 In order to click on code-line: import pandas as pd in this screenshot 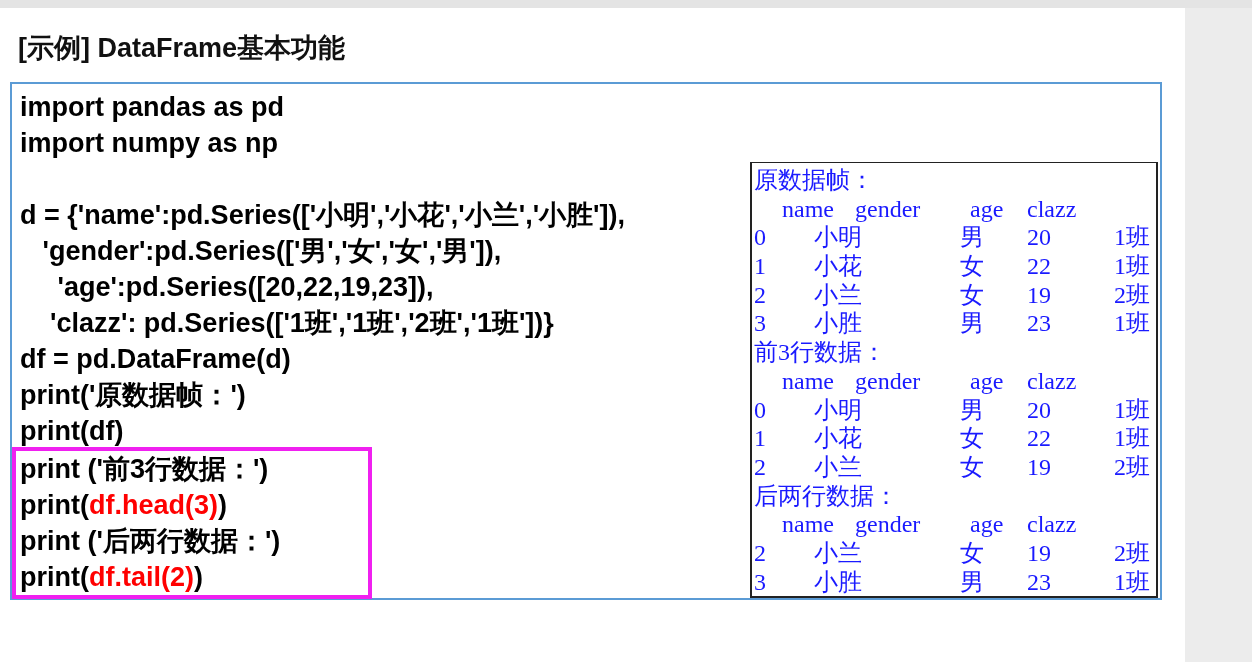, I will do `click(153, 107)`.